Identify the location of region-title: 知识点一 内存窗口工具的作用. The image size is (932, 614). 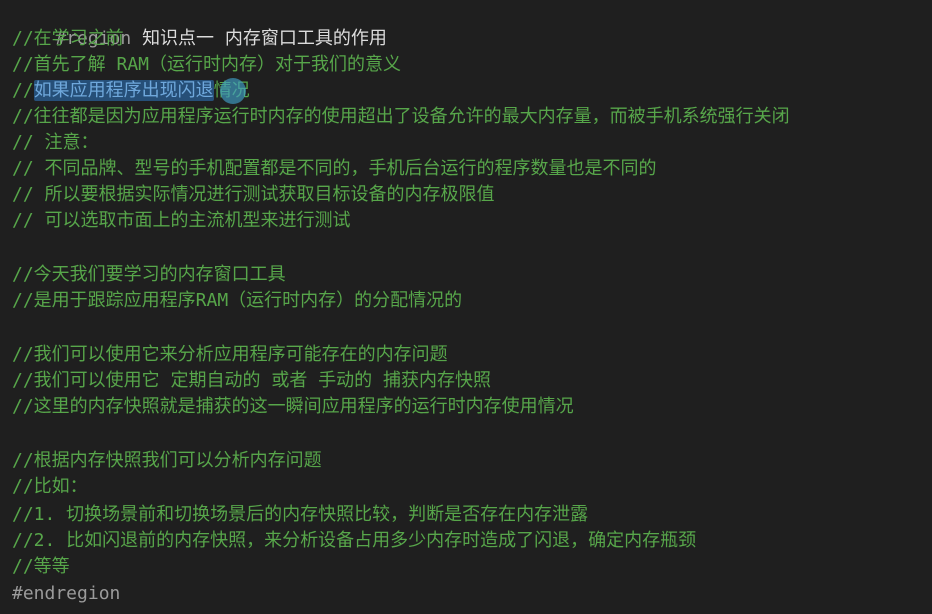
(264, 38).